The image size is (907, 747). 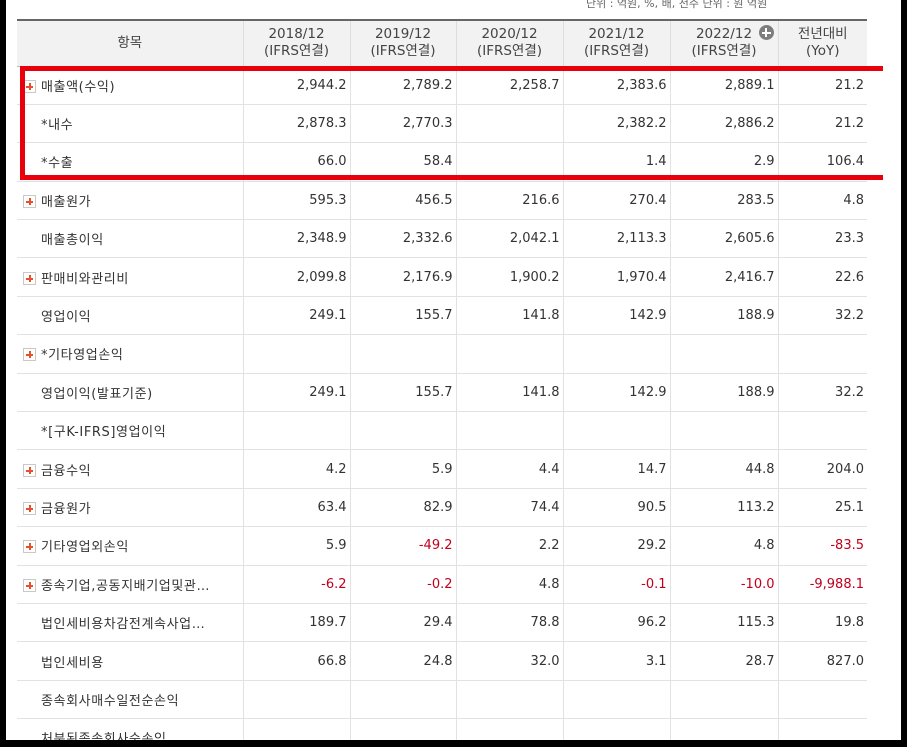 I want to click on yoy-cell: 21.2, so click(x=822, y=85).